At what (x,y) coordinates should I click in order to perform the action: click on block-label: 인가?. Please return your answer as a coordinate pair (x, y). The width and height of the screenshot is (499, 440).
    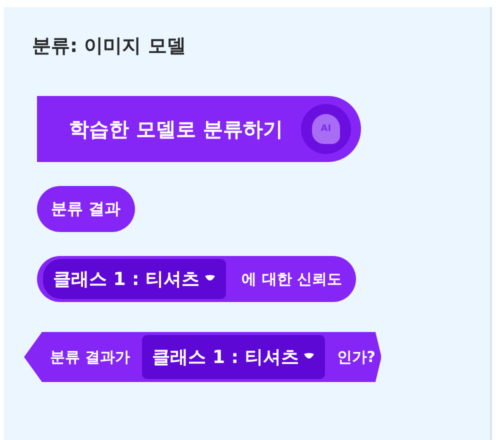
    Looking at the image, I should click on (356, 357).